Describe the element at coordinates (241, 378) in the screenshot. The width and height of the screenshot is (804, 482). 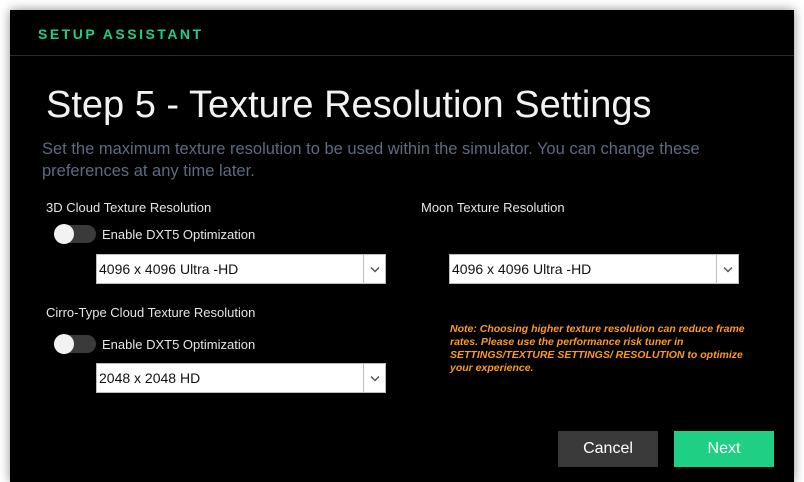
I see `cirro-resolution-select: 2048 x 2048 HD` at that location.